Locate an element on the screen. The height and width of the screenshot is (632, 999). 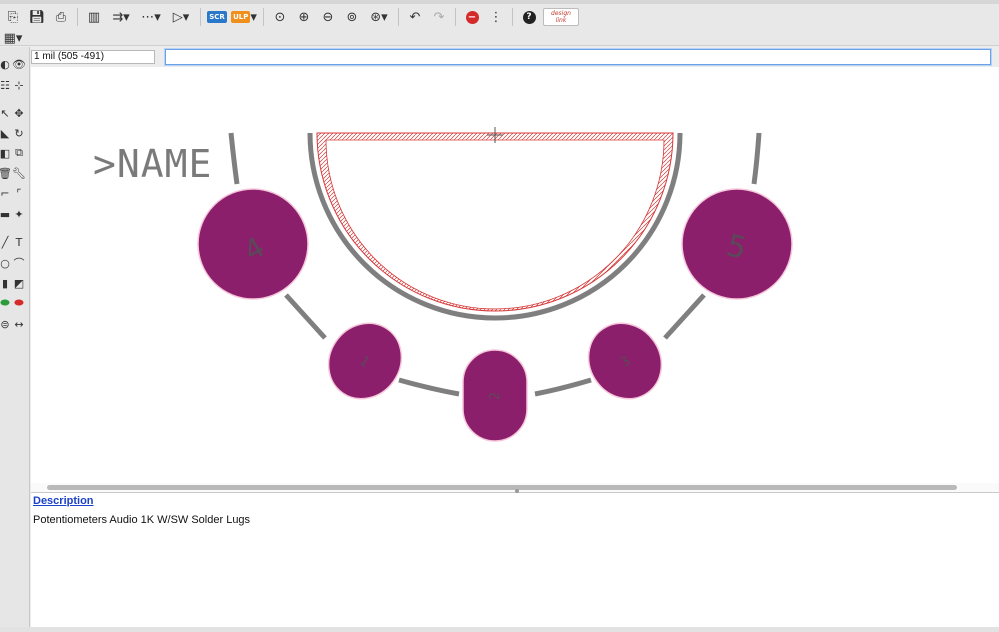
change-icon: 🔧︎ is located at coordinates (19, 173).